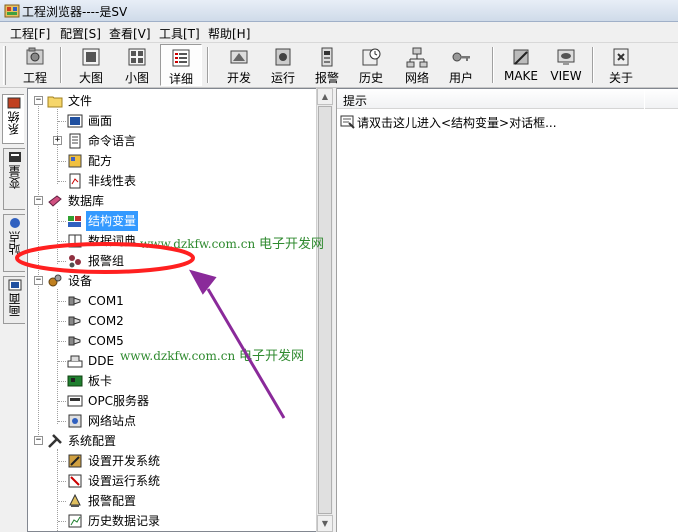 This screenshot has width=678, height=532. Describe the element at coordinates (75, 241) in the screenshot. I see `book-icon` at that location.